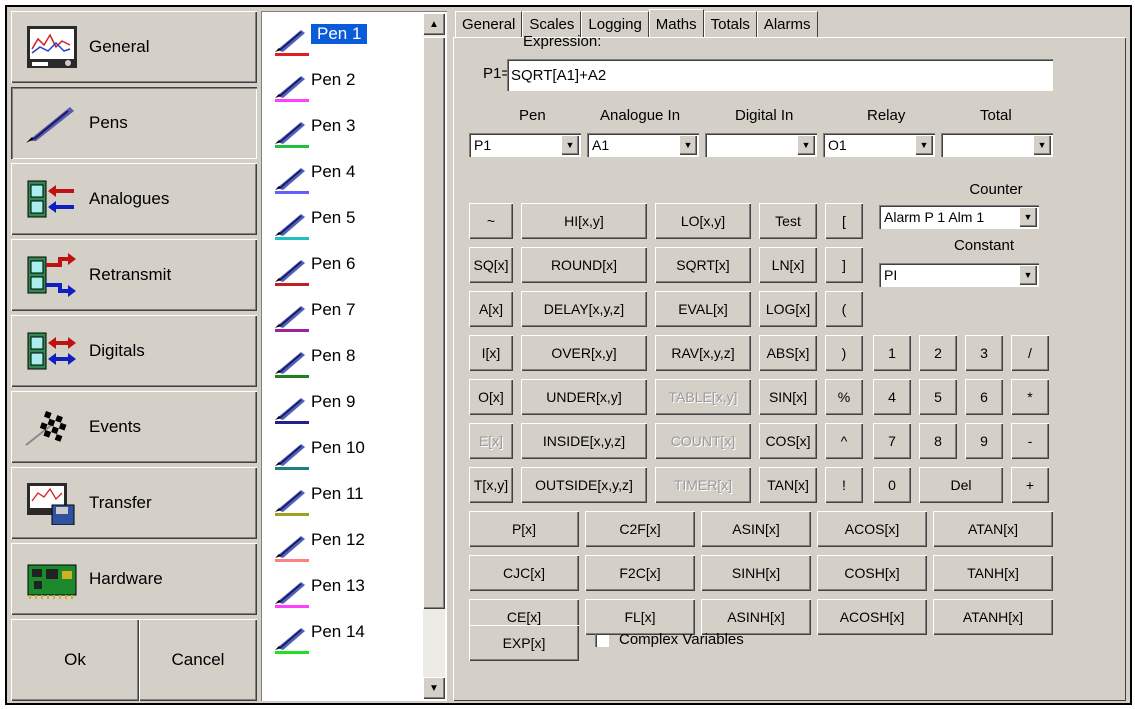  Describe the element at coordinates (342, 39) in the screenshot. I see `pen-list-item: Pen 1` at that location.